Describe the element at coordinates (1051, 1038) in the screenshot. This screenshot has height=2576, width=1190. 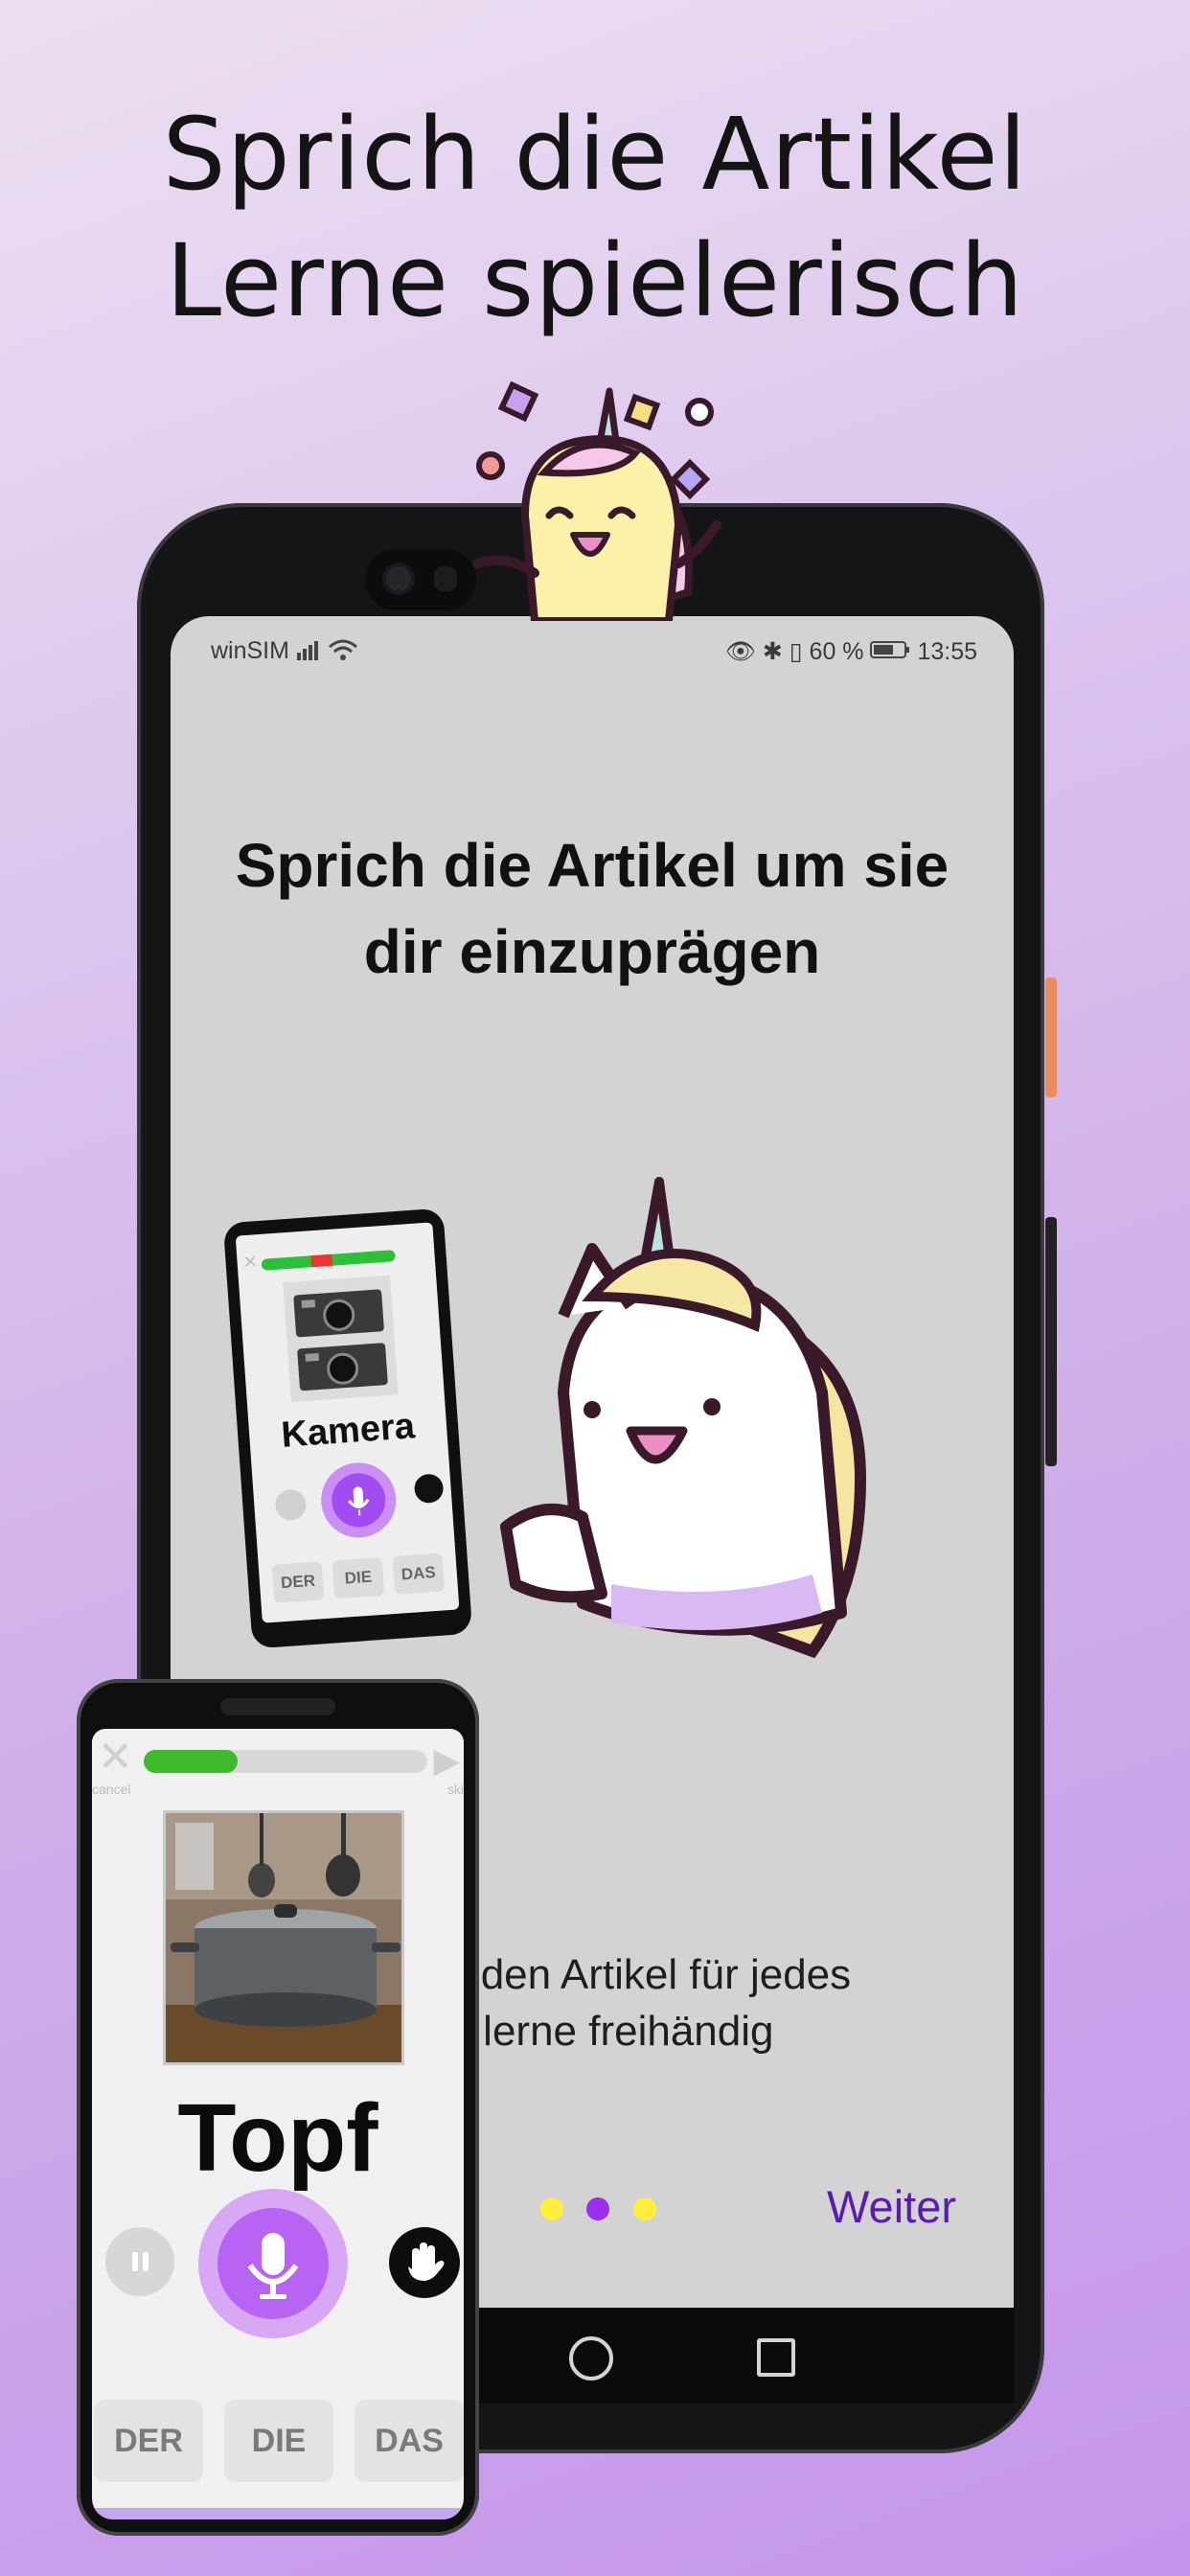
I see `phone-side-button` at that location.